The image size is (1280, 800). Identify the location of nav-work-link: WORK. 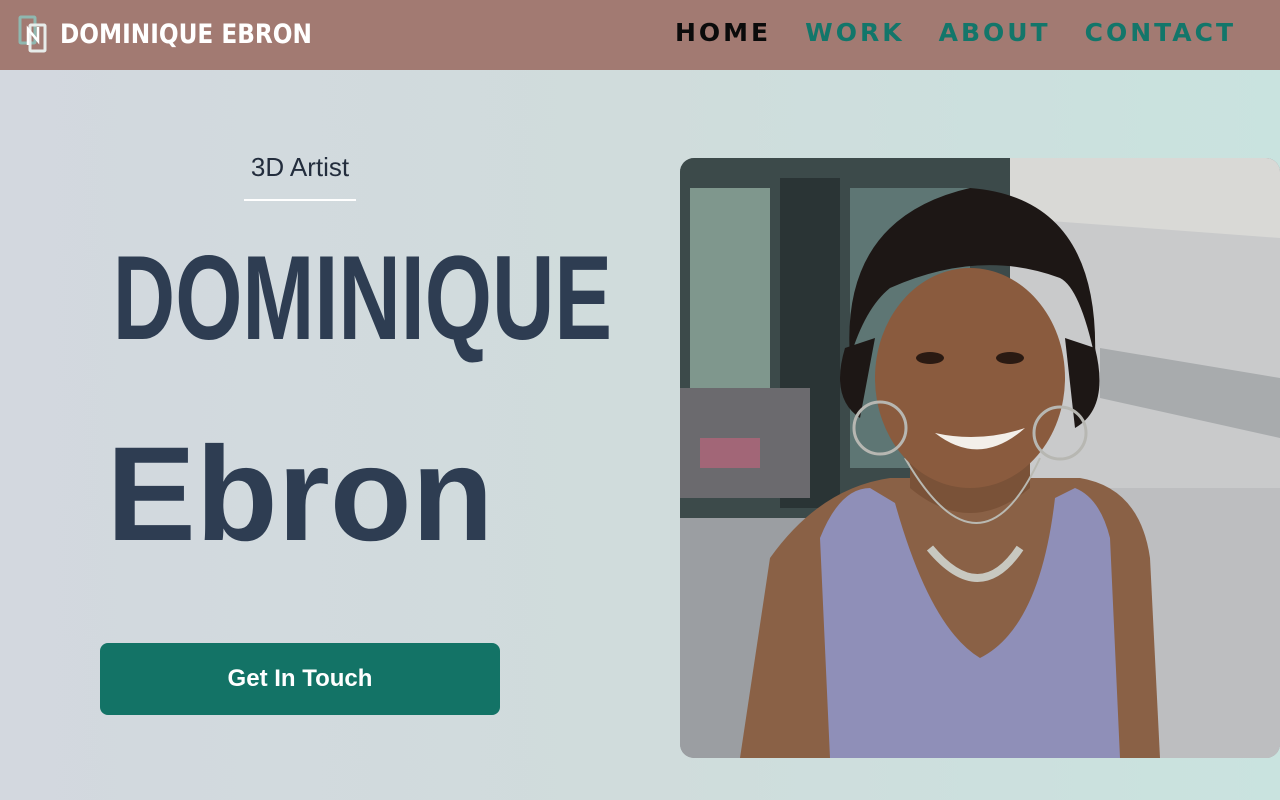
(854, 32).